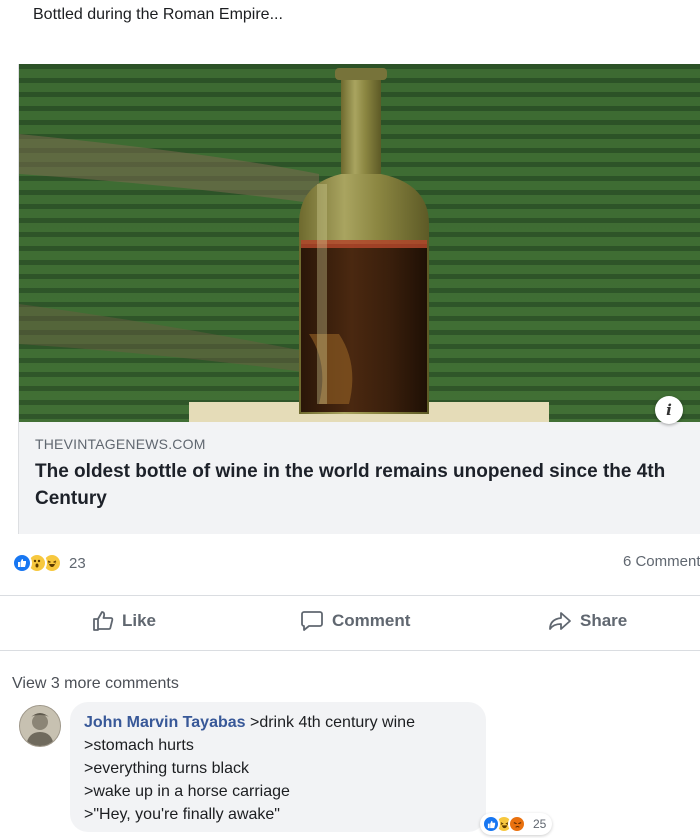 This screenshot has height=838, width=700. I want to click on angry-icon, so click(517, 824).